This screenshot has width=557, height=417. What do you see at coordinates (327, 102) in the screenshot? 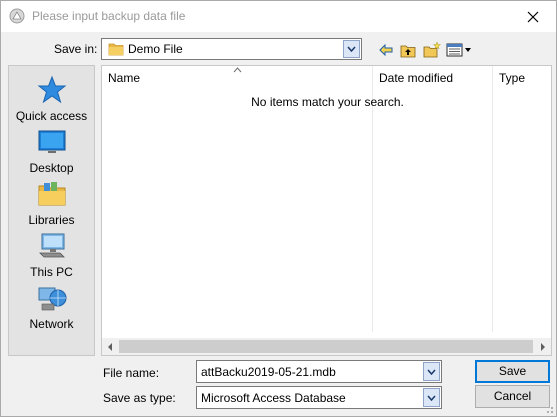
I see `empty-message: No items match your search.` at bounding box center [327, 102].